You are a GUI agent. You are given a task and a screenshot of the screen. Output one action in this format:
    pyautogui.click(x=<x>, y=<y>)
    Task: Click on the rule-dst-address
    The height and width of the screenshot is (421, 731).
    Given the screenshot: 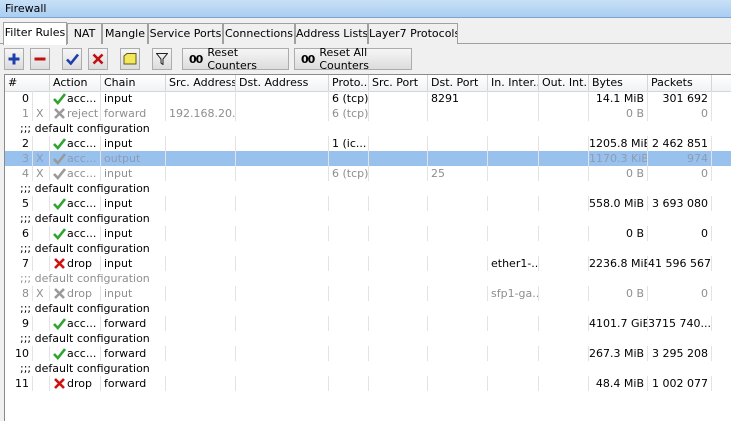 What is the action you would take?
    pyautogui.click(x=282, y=203)
    